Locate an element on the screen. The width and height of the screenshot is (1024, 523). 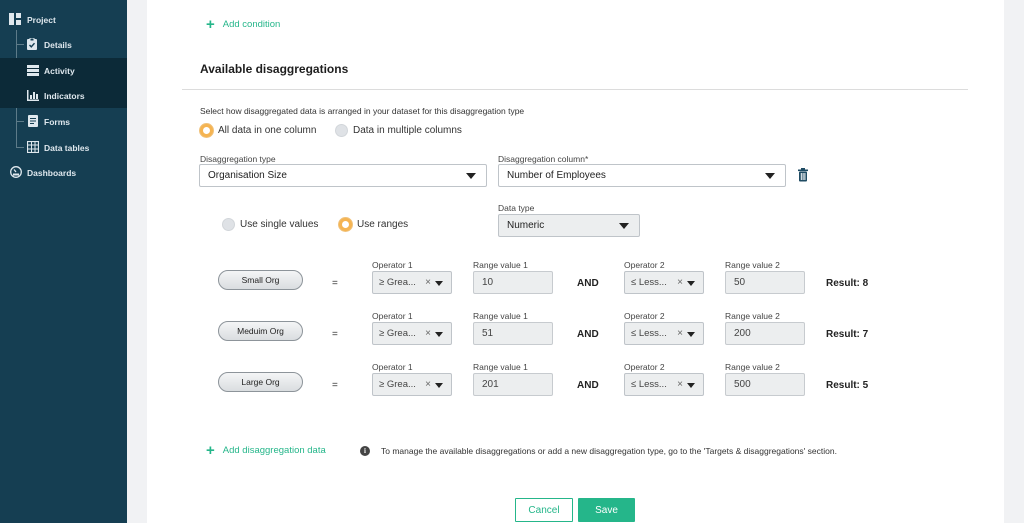
radio-use-single-values: Use single values is located at coordinates (270, 224).